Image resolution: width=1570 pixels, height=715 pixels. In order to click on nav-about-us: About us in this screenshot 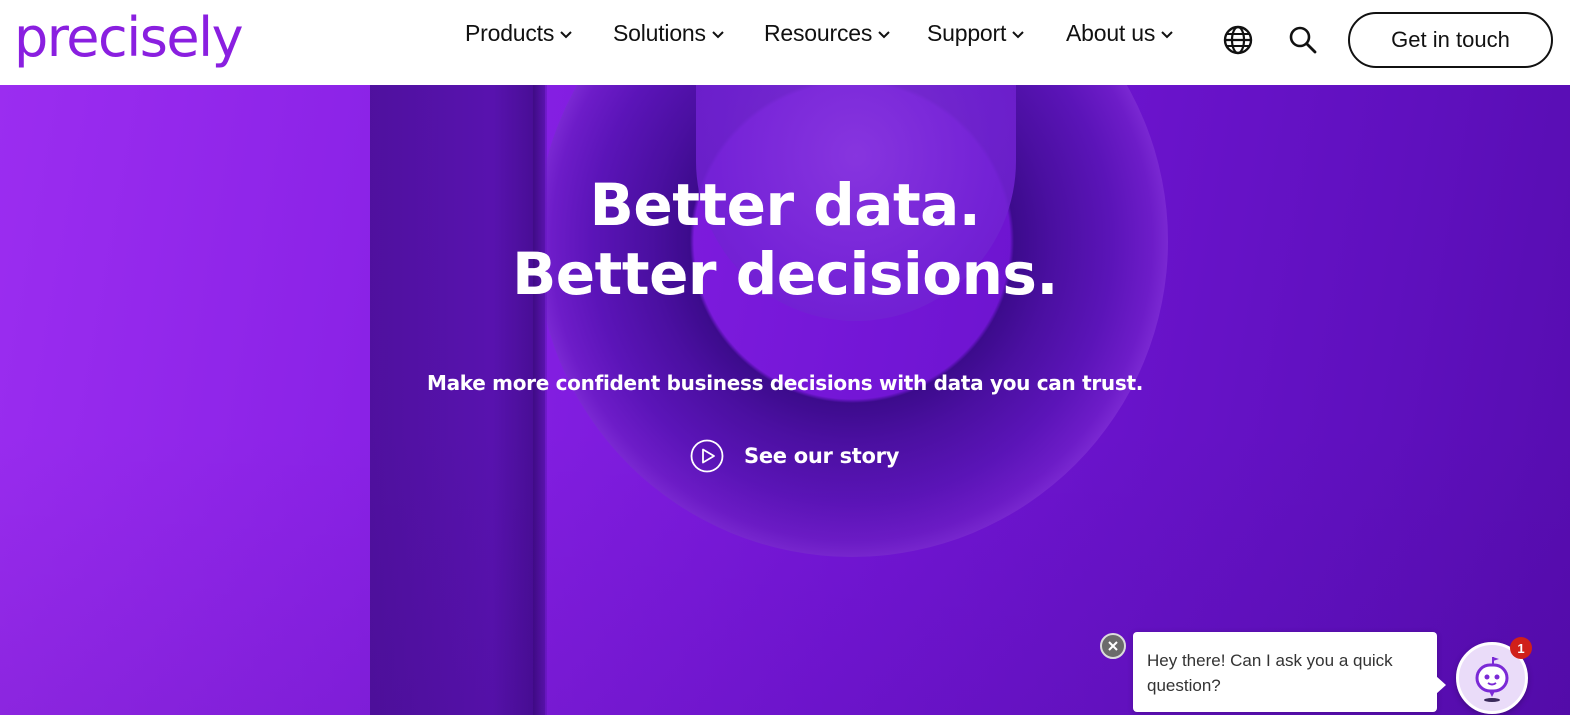, I will do `click(1120, 33)`.